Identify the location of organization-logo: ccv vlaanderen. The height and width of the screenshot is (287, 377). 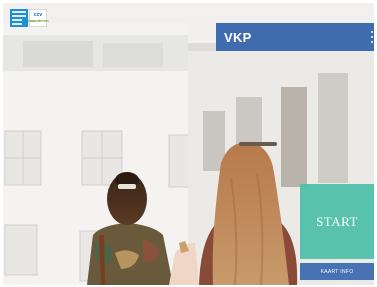
(29, 18).